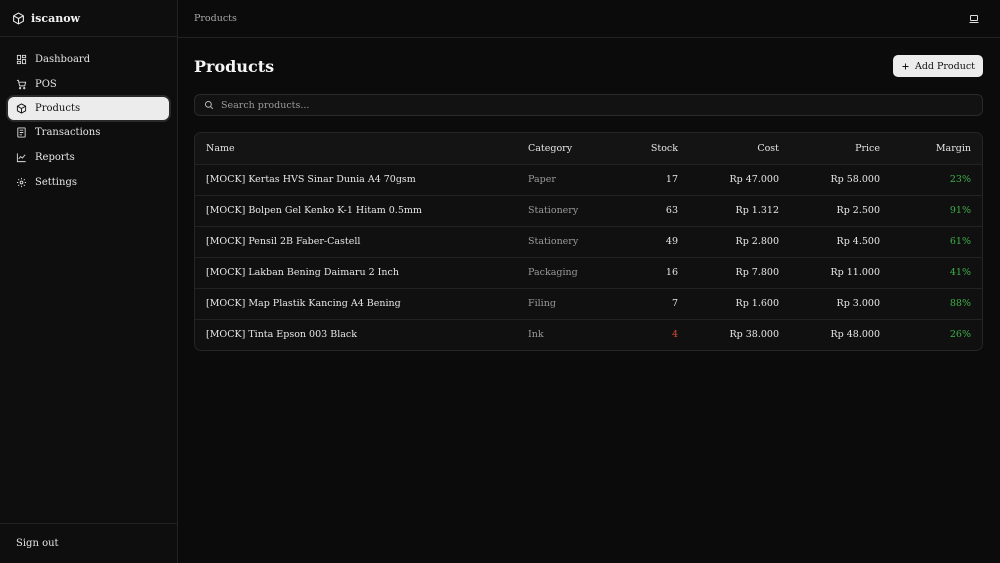 The image size is (1000, 563). I want to click on sign-out-button: Sign out, so click(37, 543).